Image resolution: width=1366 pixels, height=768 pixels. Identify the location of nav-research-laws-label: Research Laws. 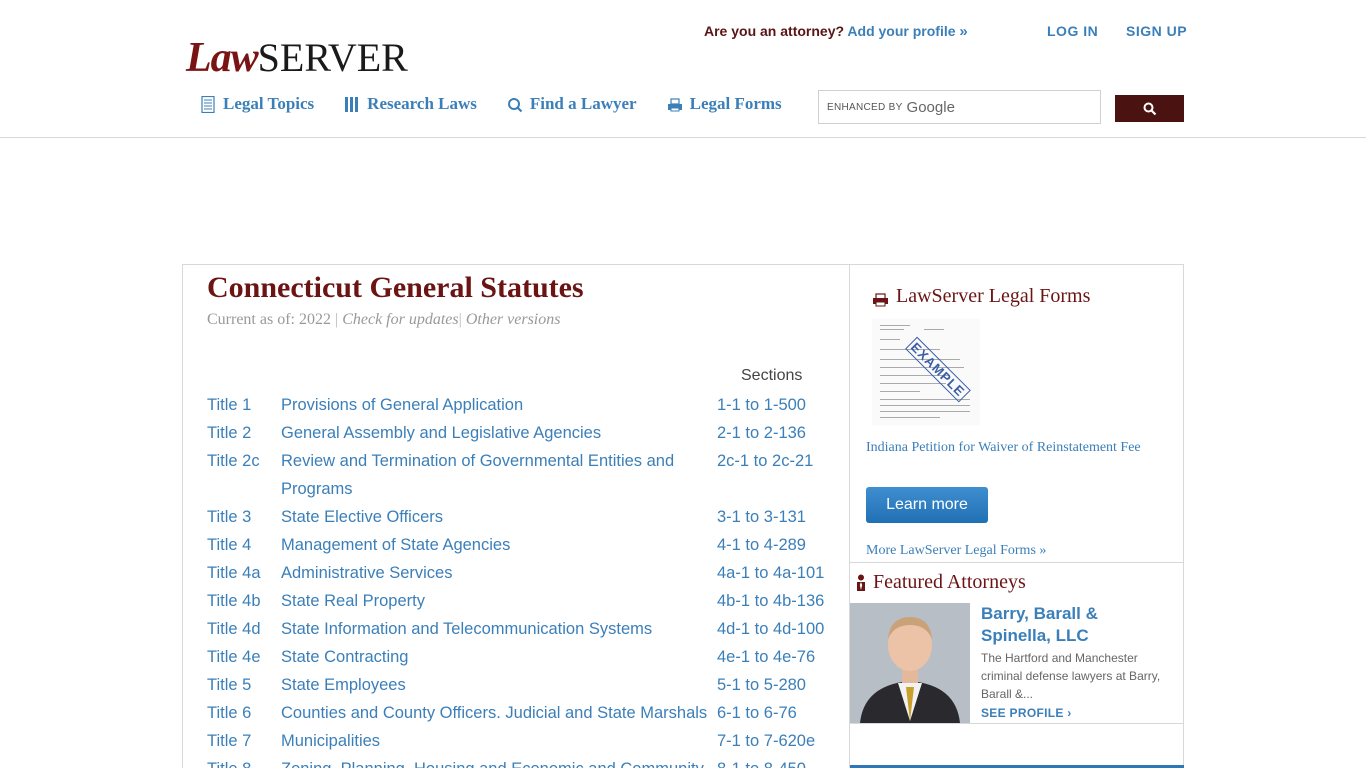
(422, 103).